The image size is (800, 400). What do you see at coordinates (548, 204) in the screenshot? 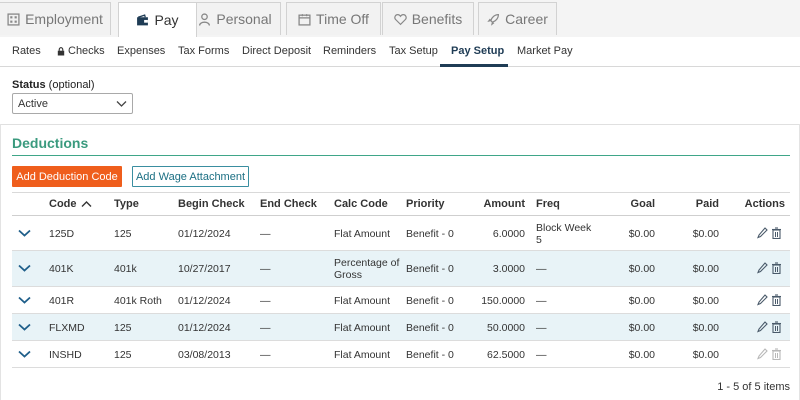
I see `col-header-freq: Freq` at bounding box center [548, 204].